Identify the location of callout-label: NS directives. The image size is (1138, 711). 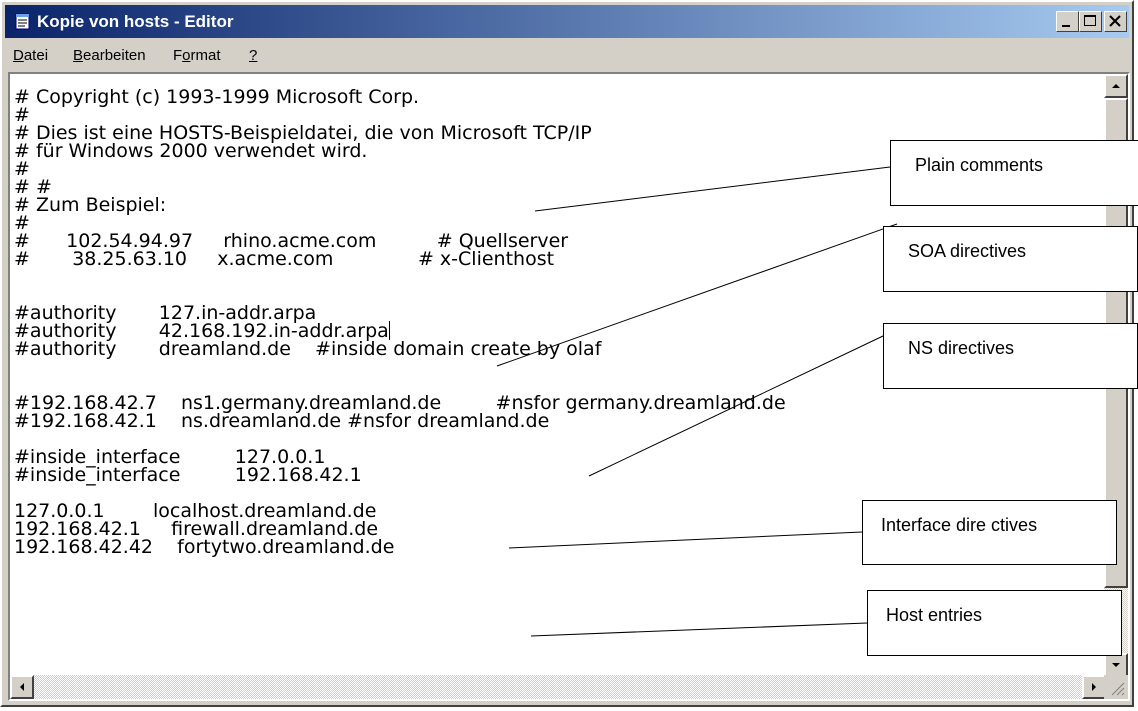
(961, 348).